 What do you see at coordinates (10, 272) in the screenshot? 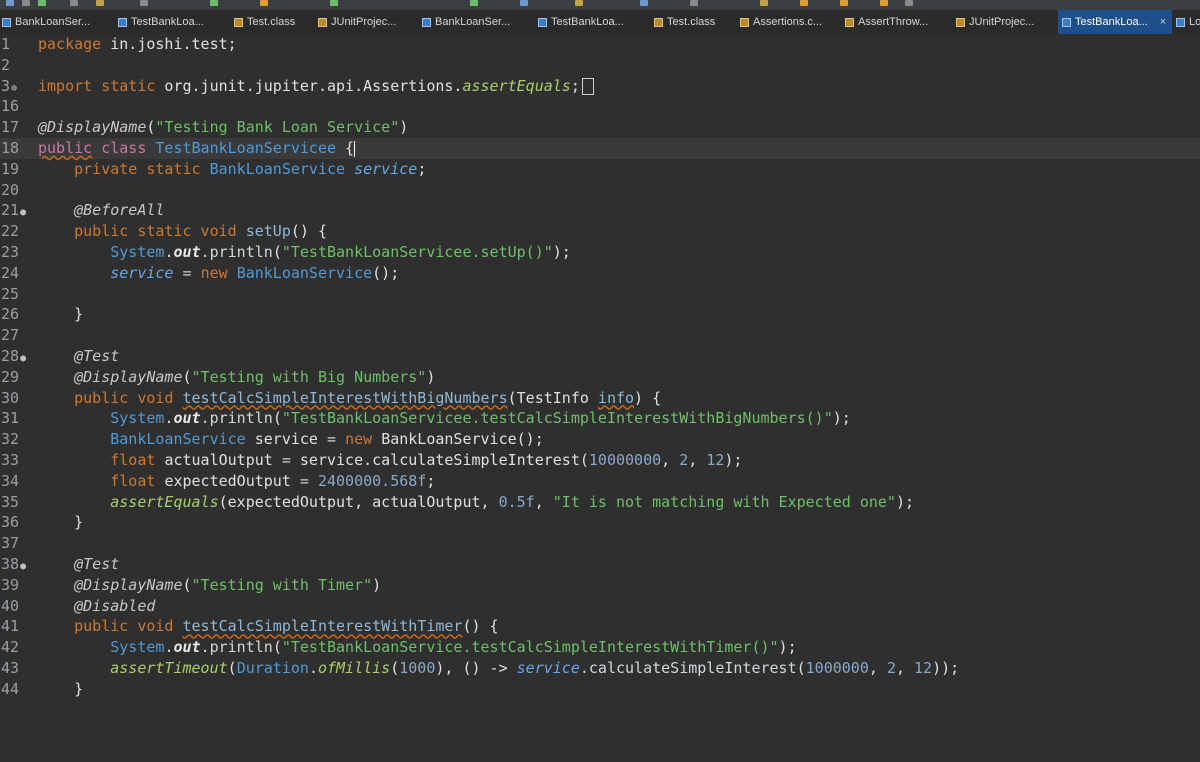
I see `line-number: 24` at bounding box center [10, 272].